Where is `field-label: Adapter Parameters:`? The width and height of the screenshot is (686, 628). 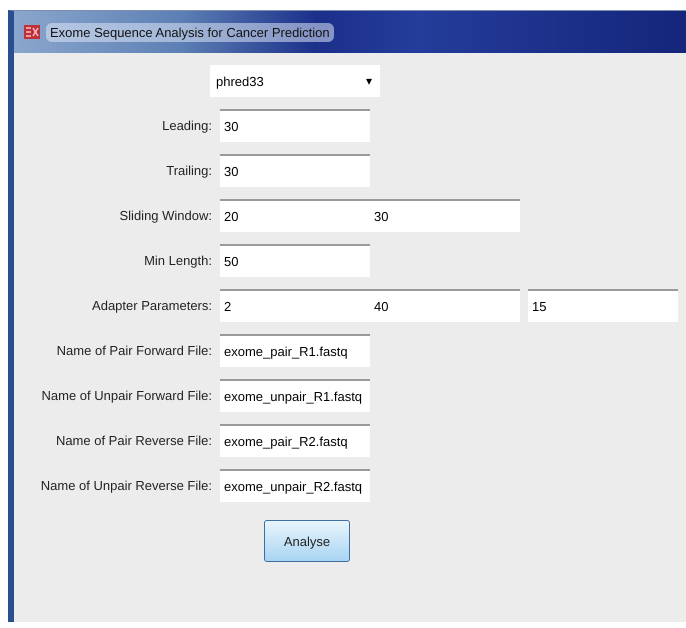
field-label: Adapter Parameters: is located at coordinates (151, 305).